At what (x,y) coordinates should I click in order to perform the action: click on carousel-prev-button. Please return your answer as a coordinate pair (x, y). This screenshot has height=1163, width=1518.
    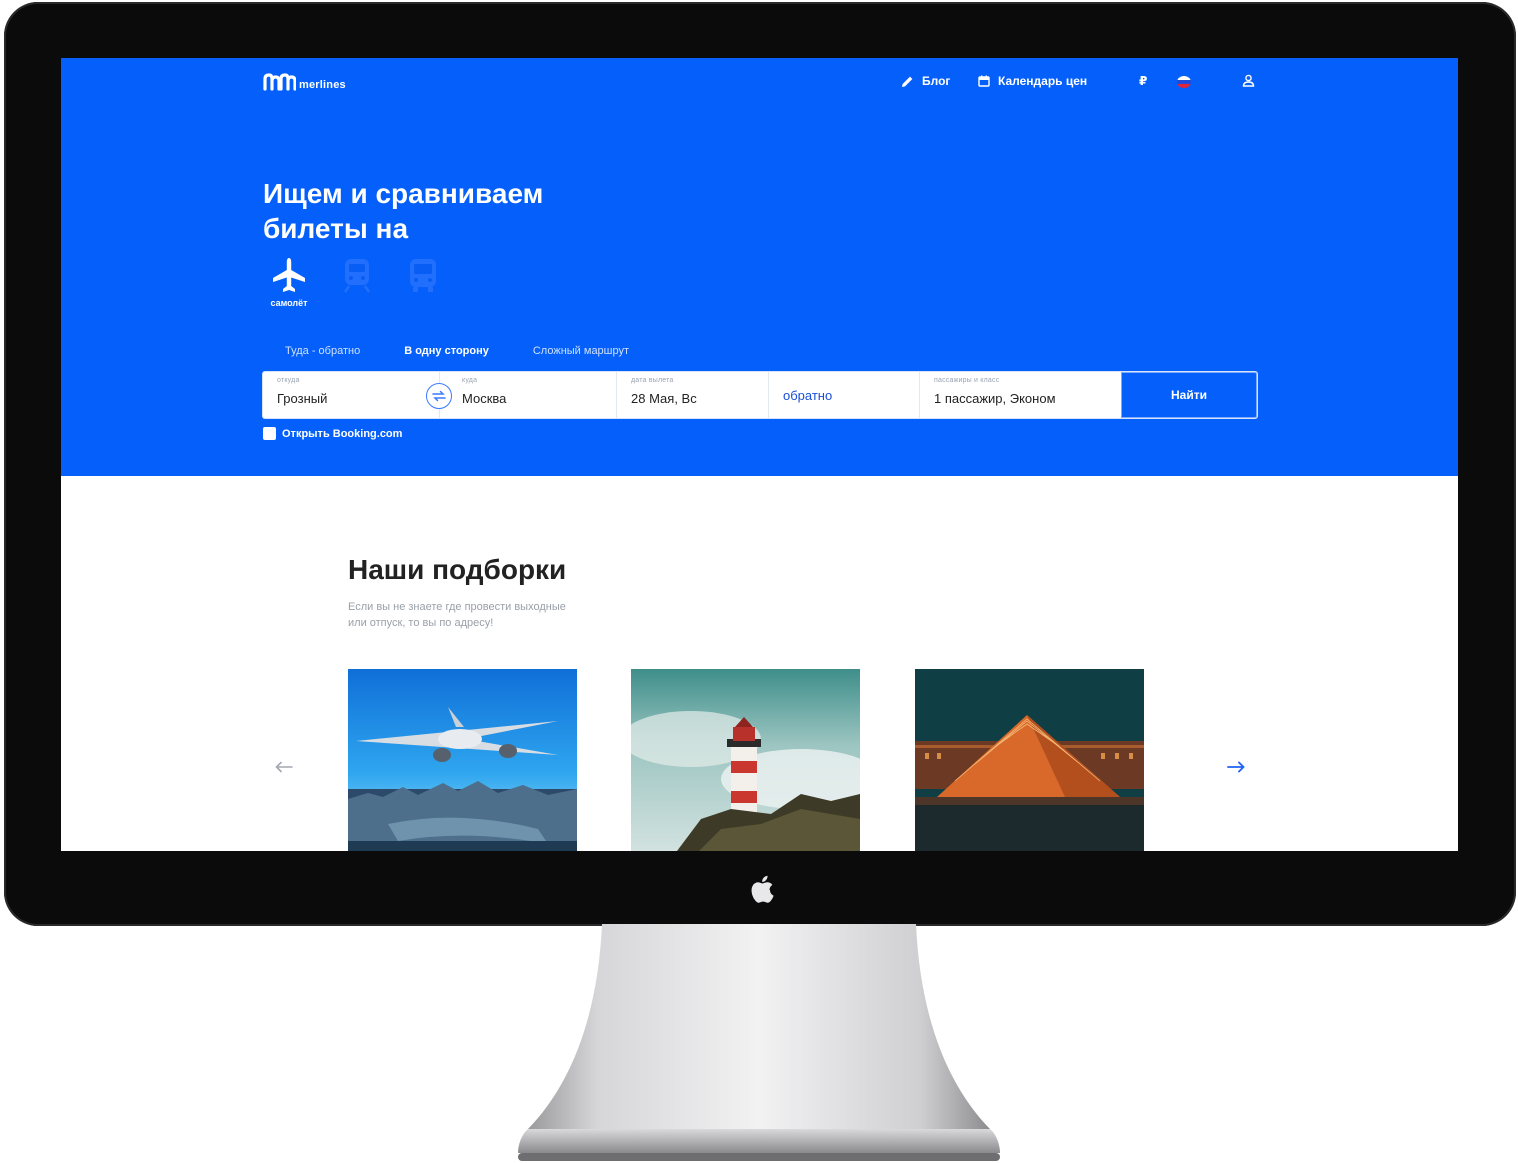
    Looking at the image, I should click on (284, 769).